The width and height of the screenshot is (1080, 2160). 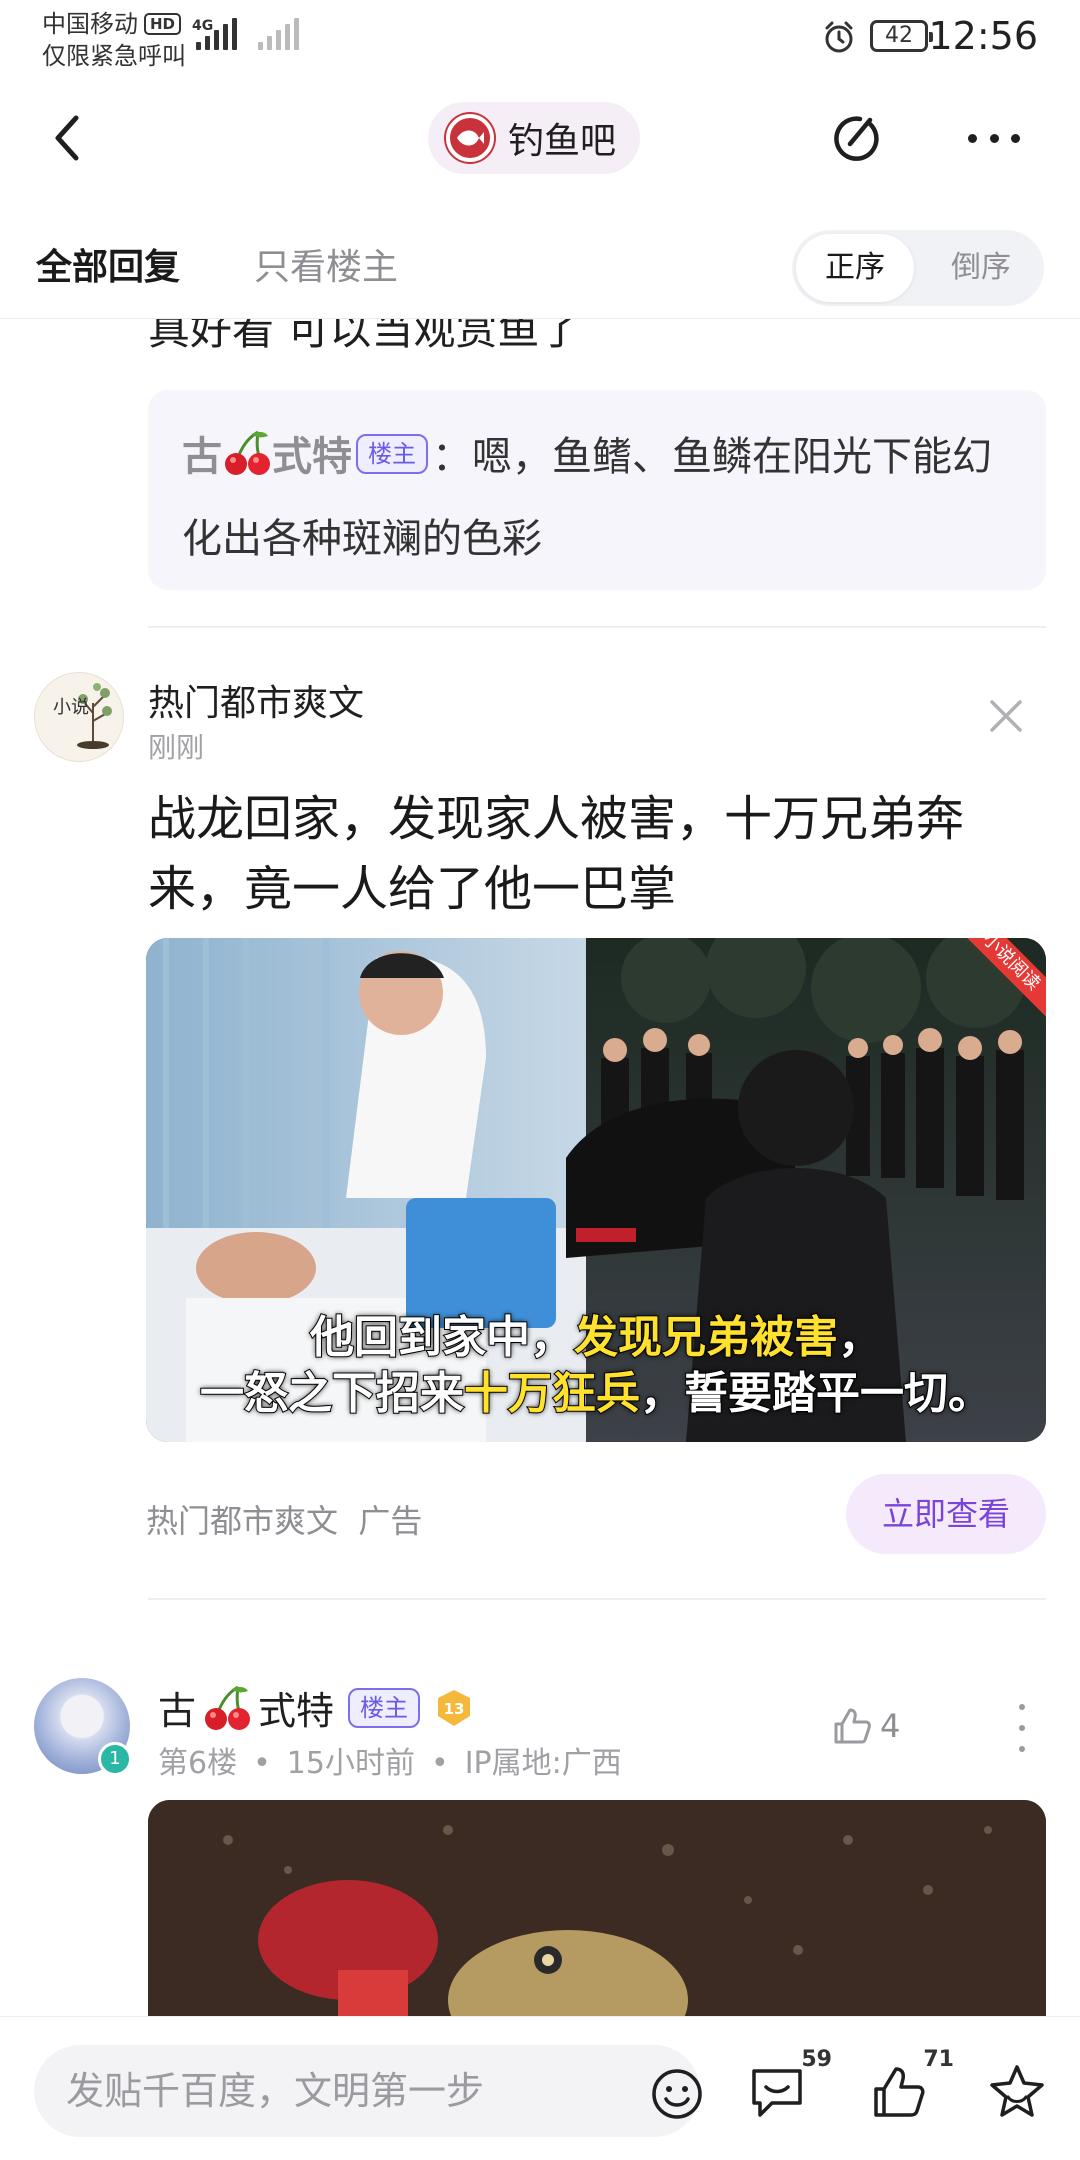 I want to click on emoji-icon, so click(x=677, y=2094).